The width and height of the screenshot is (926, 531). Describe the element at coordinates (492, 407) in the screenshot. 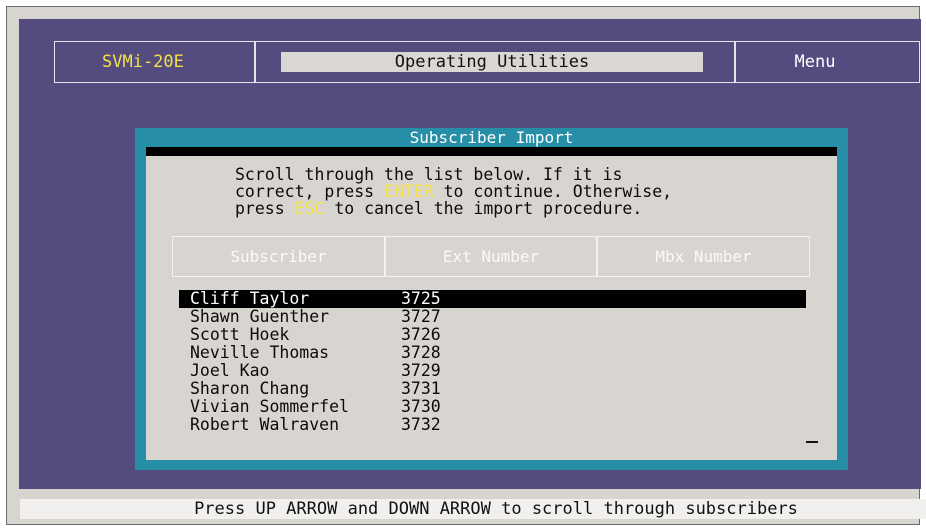

I see `subscriber-row: Vivian Sommerfel 3730` at that location.